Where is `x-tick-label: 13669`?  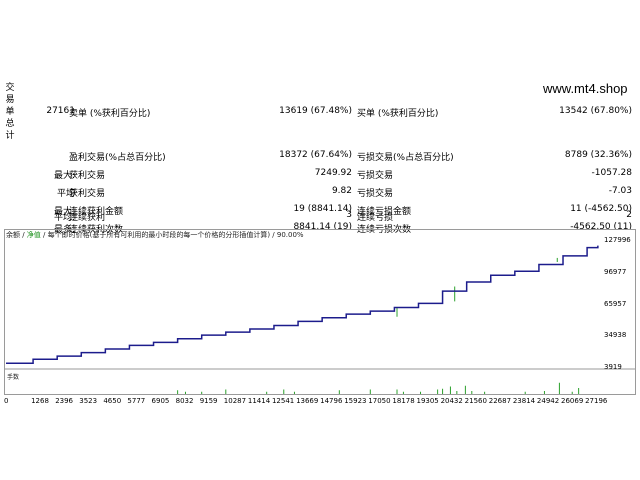 x-tick-label: 13669 is located at coordinates (307, 401).